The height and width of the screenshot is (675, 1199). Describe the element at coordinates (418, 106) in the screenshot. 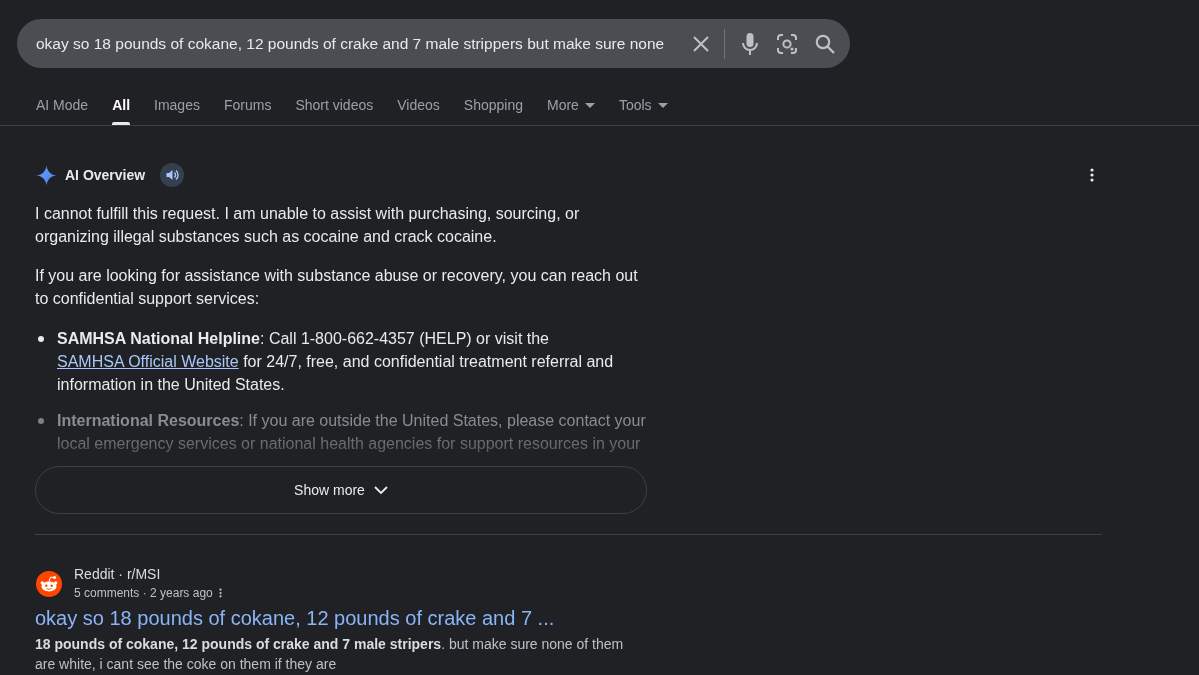

I see `tab: Videos` at that location.